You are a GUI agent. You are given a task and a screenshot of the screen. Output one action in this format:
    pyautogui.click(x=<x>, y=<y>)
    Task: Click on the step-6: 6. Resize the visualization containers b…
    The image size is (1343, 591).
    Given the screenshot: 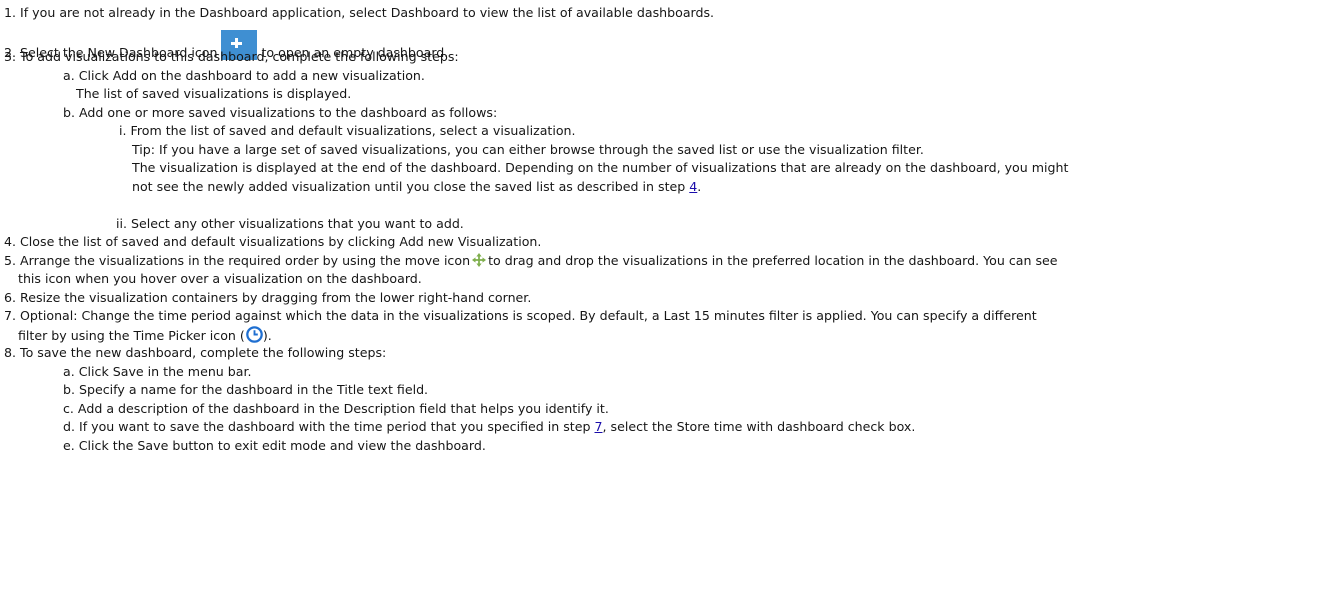 What is the action you would take?
    pyautogui.click(x=268, y=297)
    